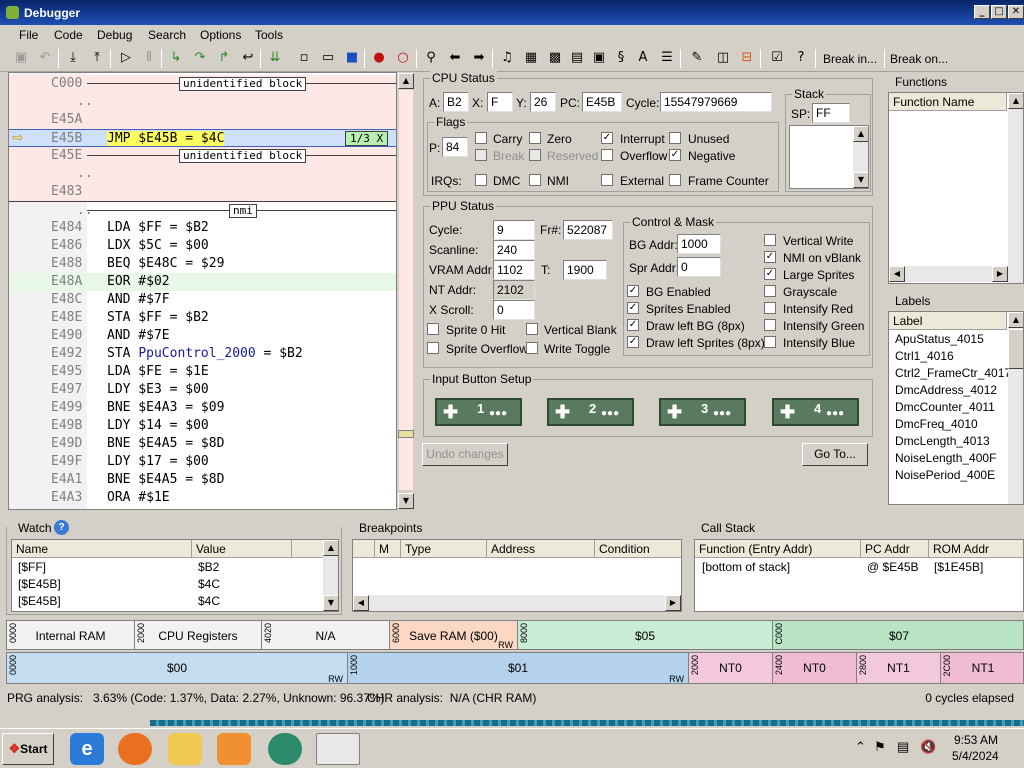 Image resolution: width=1024 pixels, height=768 pixels. I want to click on watch-row-name: [$E45B], so click(39, 584).